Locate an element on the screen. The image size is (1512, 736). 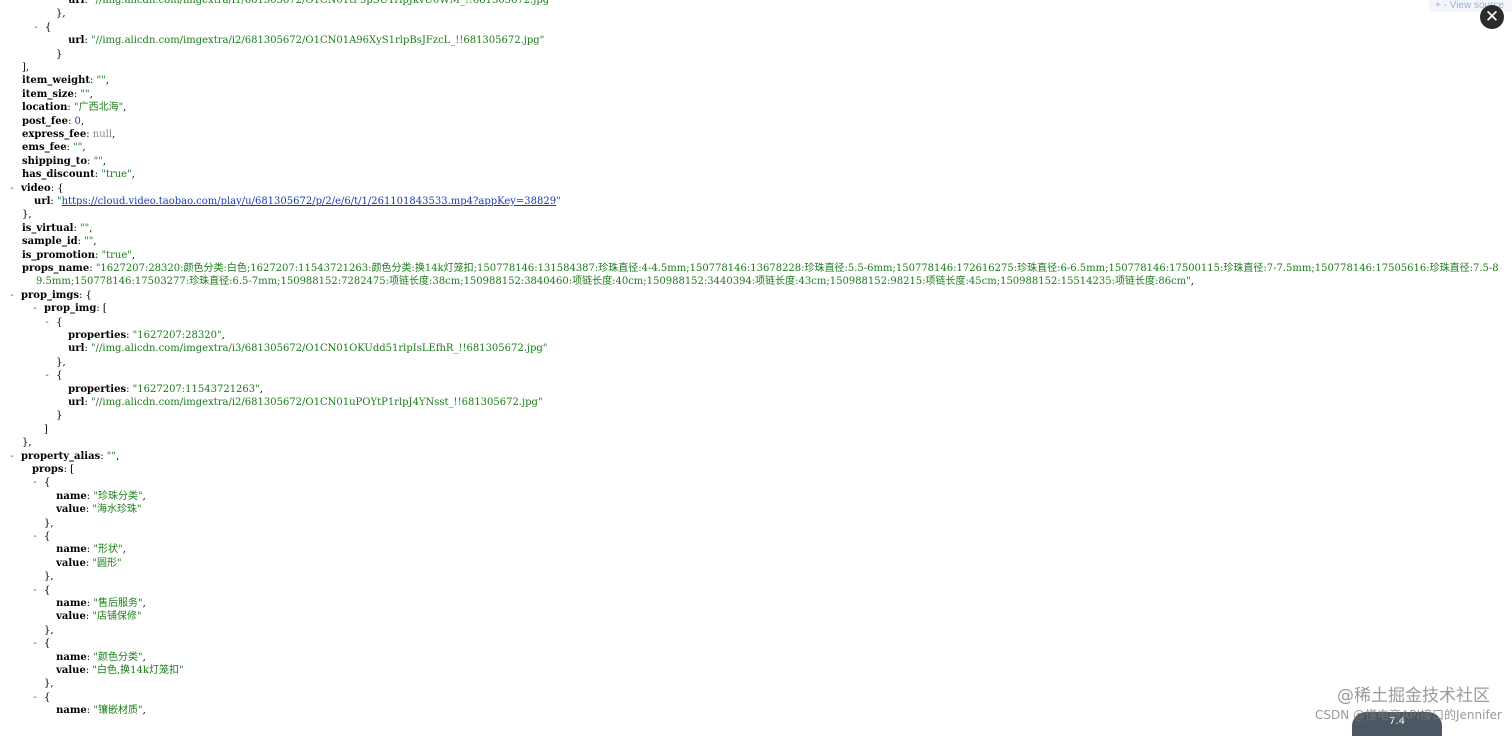
json-key: shipping_to is located at coordinates (55, 161).